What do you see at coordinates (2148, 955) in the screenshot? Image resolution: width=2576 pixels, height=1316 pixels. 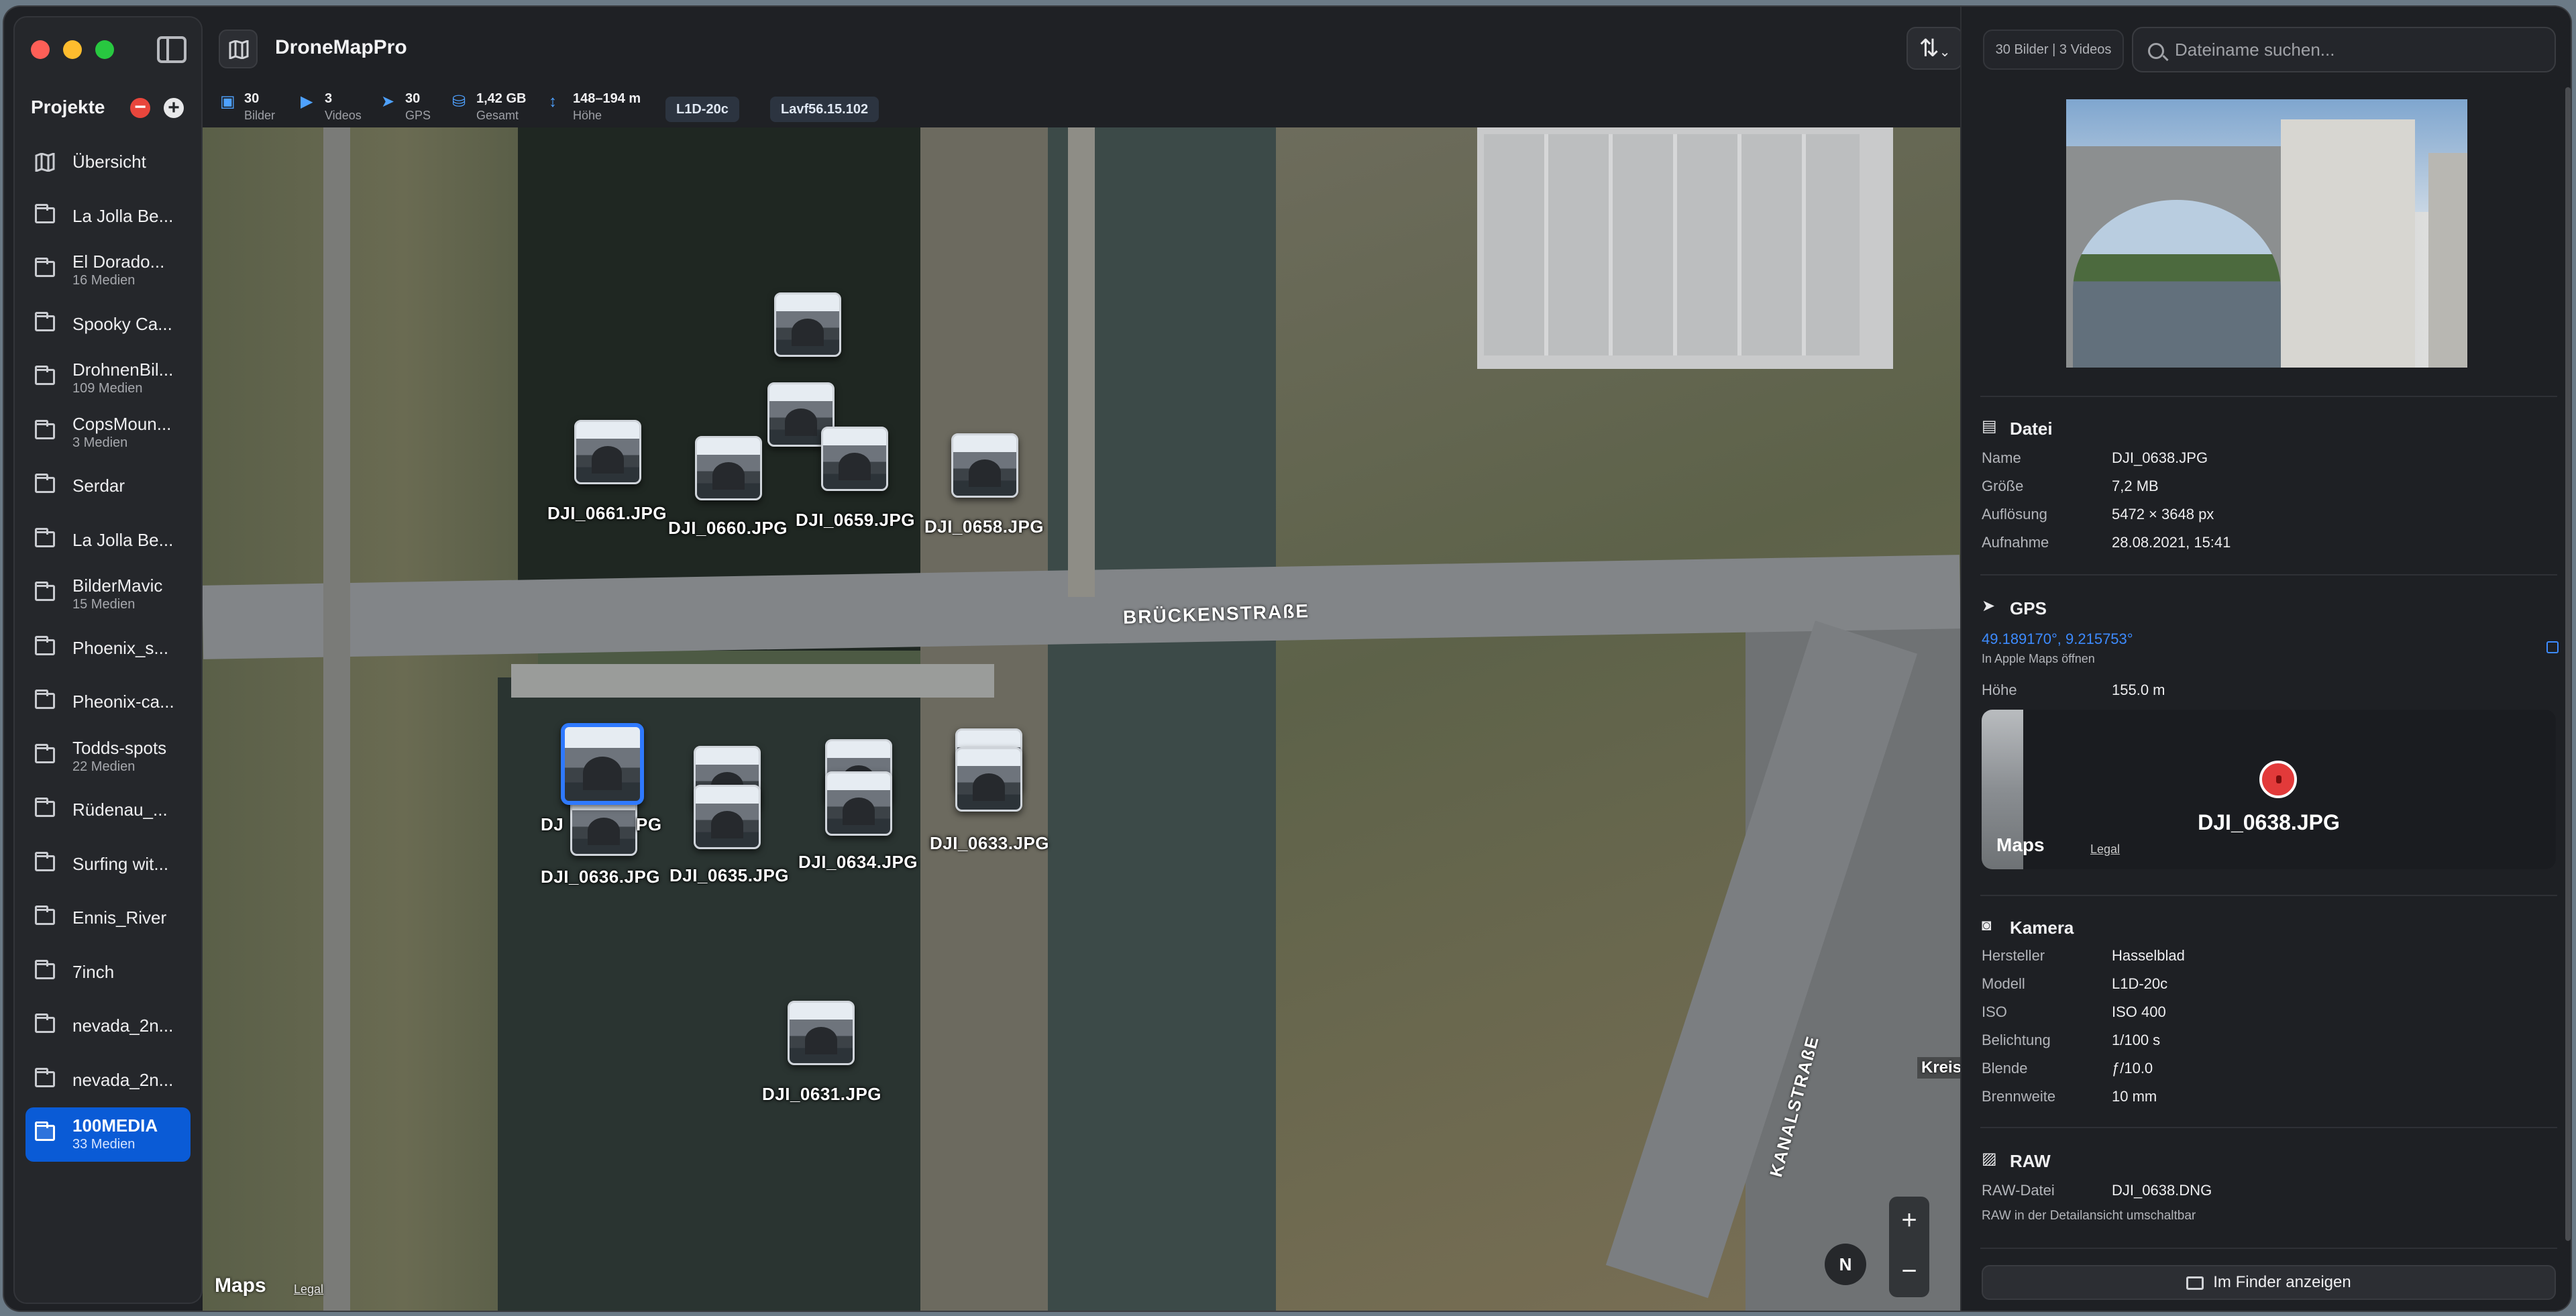 I see `field-value: Hasselblad` at bounding box center [2148, 955].